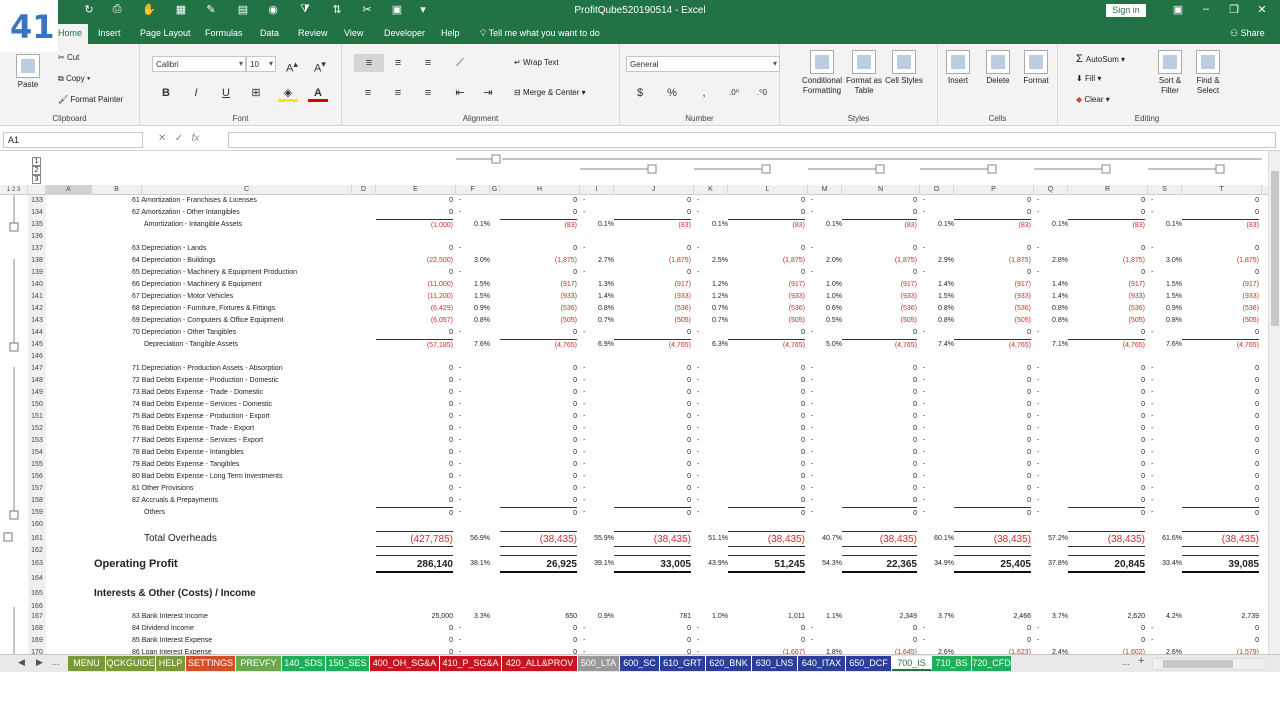 The image size is (1280, 720). Describe the element at coordinates (711, 309) in the screenshot. I see `percent-cell: 0.7%` at that location.